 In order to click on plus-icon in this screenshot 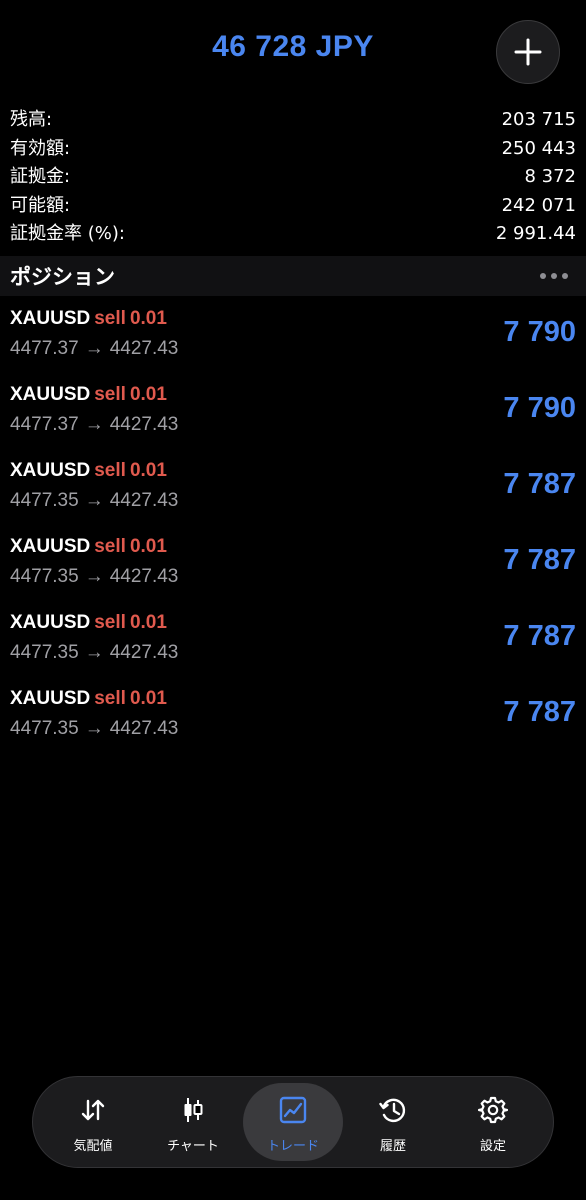, I will do `click(528, 52)`.